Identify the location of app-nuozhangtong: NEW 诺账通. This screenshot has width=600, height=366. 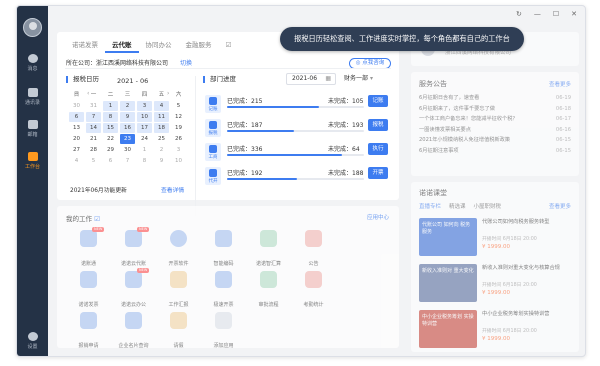
(88, 247).